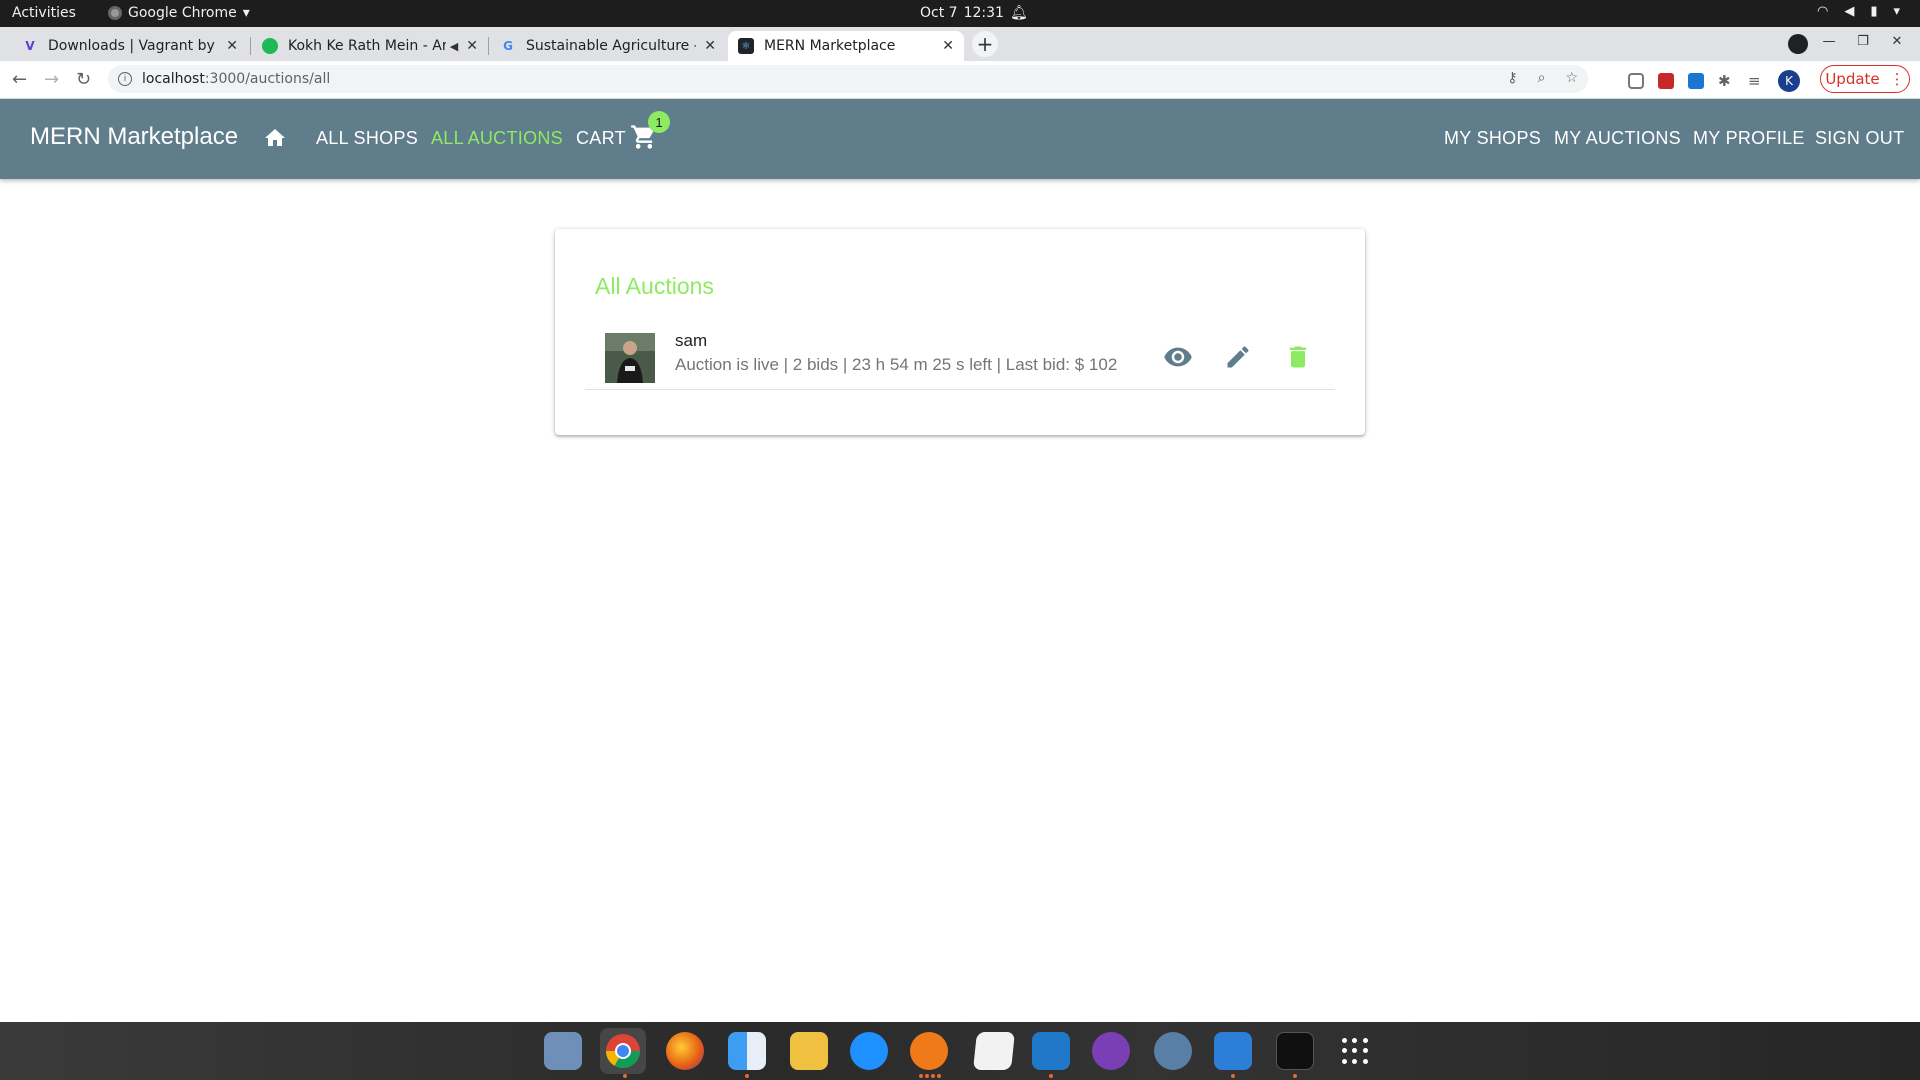  What do you see at coordinates (1756, 81) in the screenshot?
I see `reading-list-icon: ≡` at bounding box center [1756, 81].